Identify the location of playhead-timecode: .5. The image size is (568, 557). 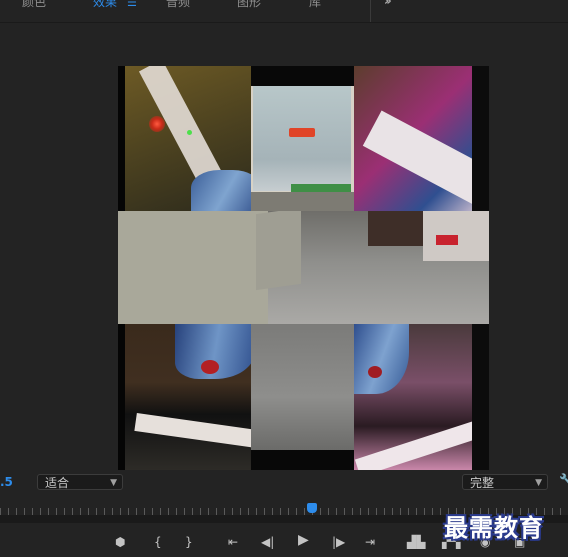
(6, 482).